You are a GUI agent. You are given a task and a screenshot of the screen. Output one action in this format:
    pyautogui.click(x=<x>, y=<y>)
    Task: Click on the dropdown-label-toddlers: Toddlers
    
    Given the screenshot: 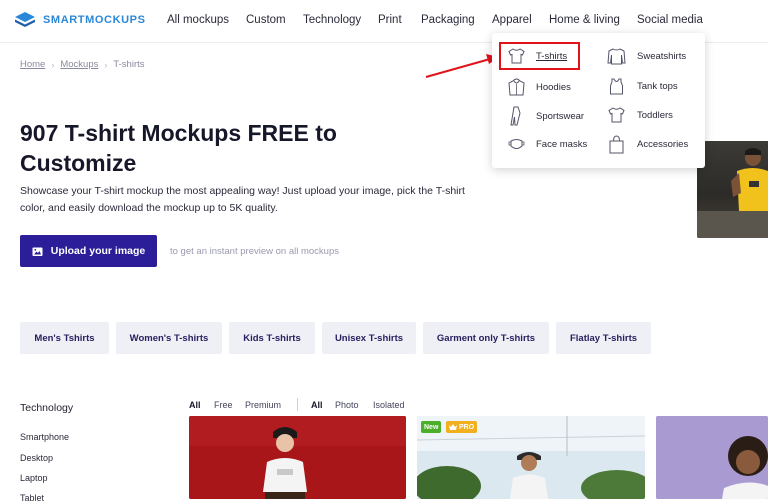 What is the action you would take?
    pyautogui.click(x=655, y=115)
    